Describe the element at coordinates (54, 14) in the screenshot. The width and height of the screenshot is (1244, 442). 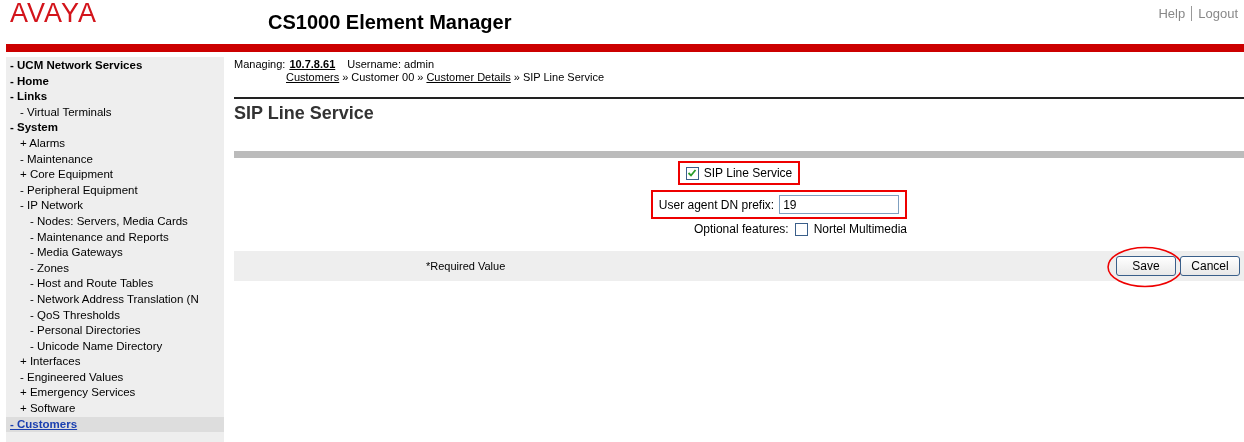
I see `logo: AVAYA` at that location.